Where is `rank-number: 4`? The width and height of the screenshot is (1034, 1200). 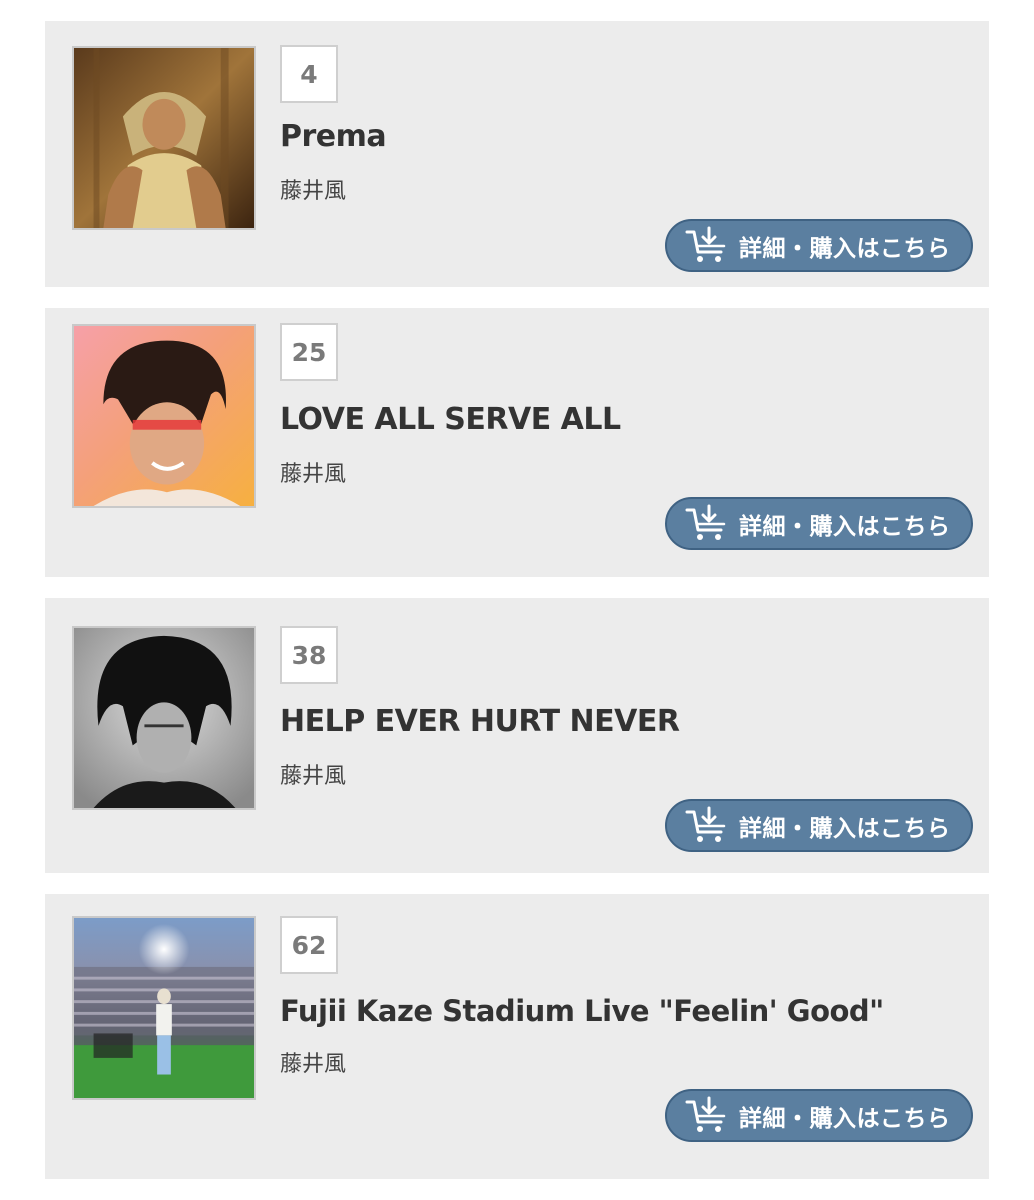
rank-number: 4 is located at coordinates (309, 74).